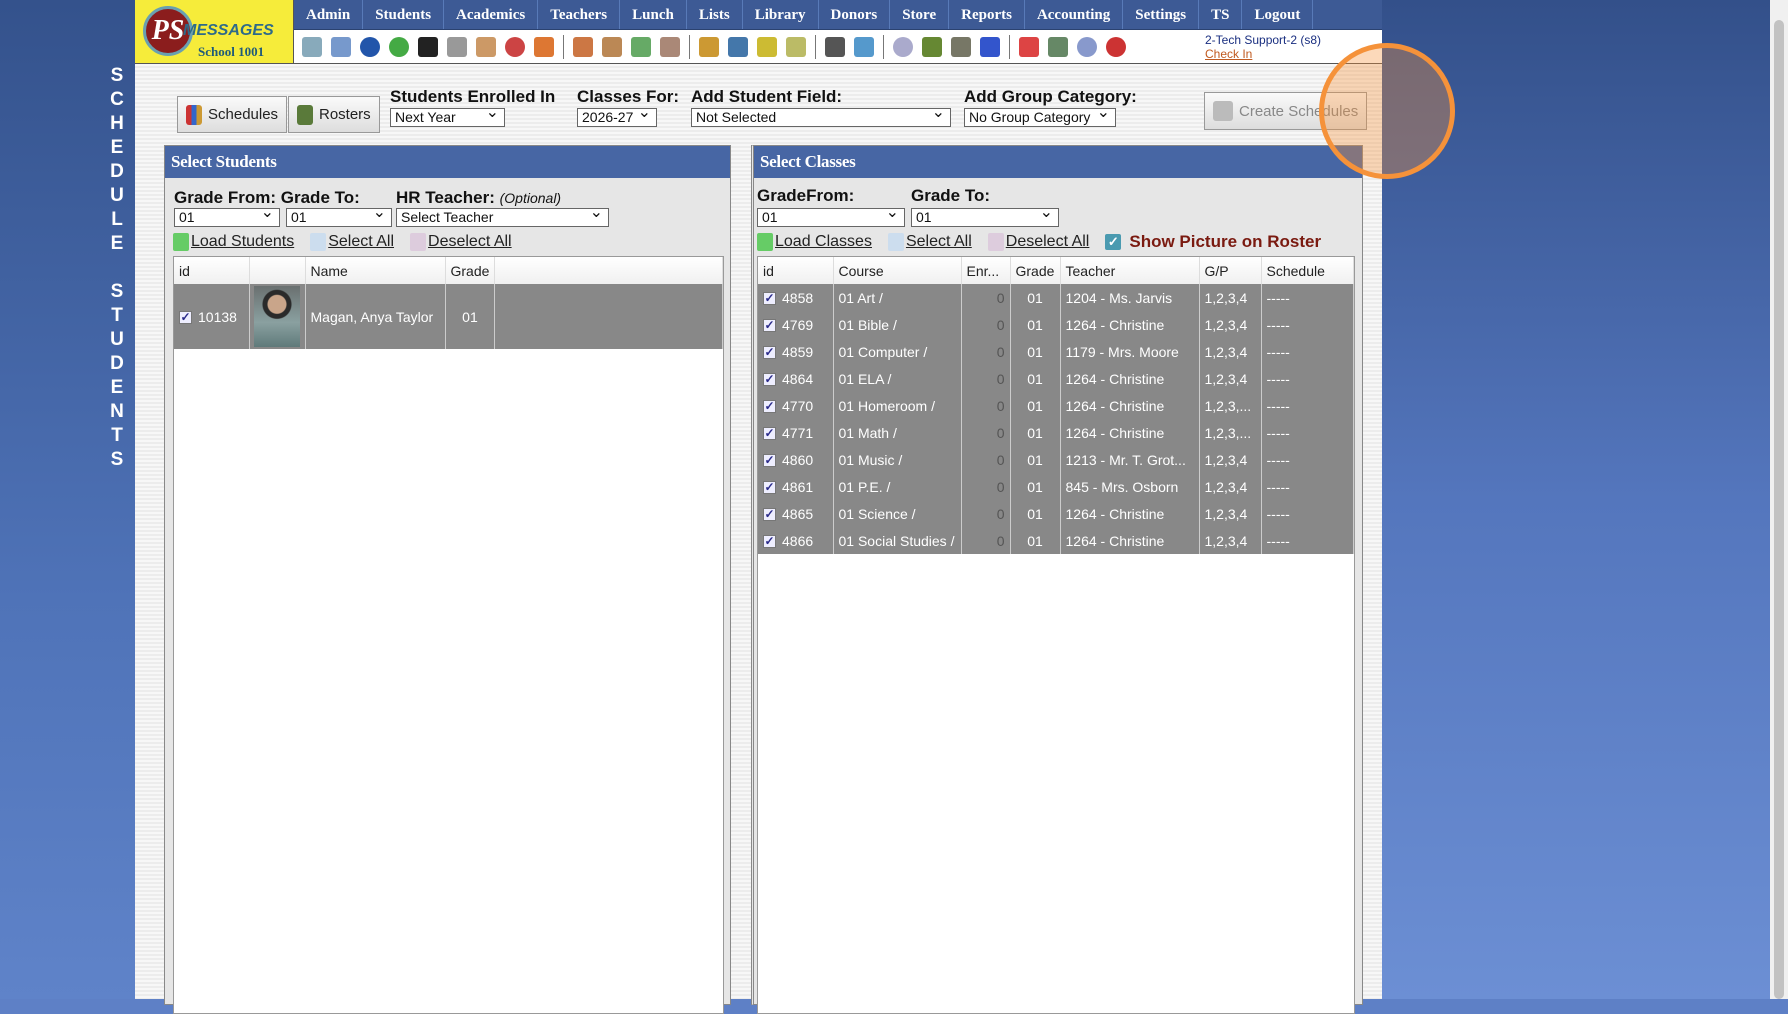 The image size is (1788, 1014). I want to click on class-id-cell: ✓ 4865, so click(796, 513).